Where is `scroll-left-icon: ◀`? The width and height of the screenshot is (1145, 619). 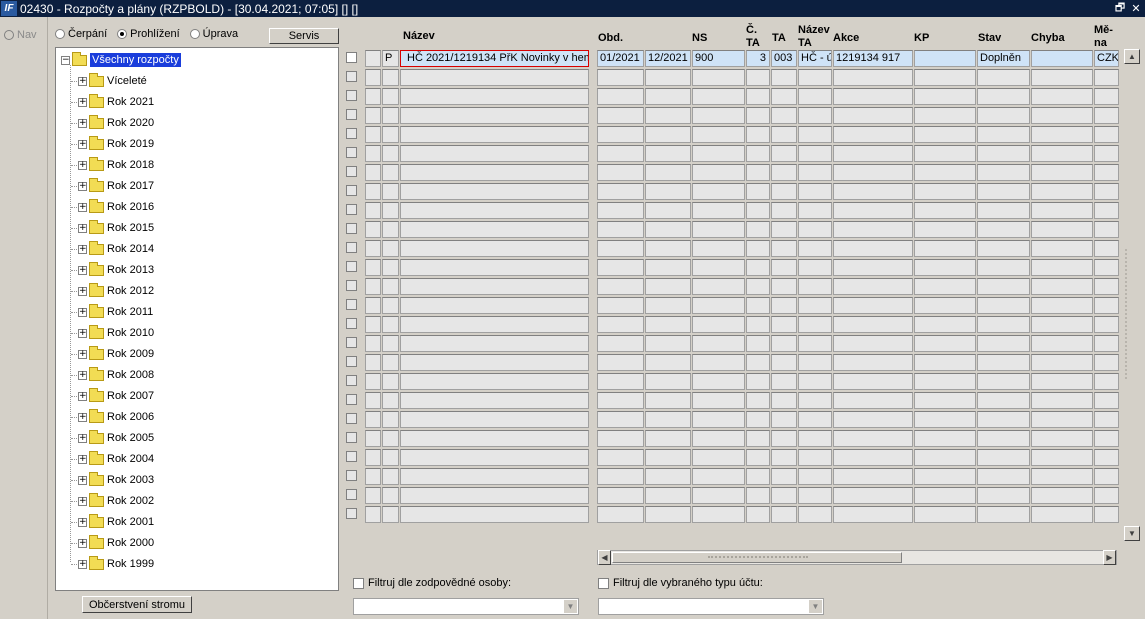
scroll-left-icon: ◀ is located at coordinates (604, 557).